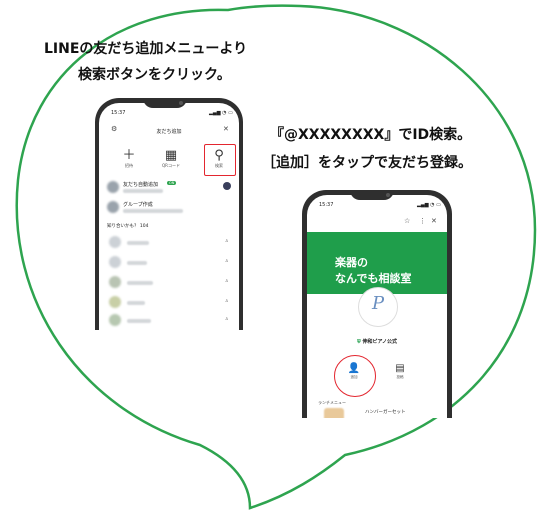  What do you see at coordinates (354, 377) in the screenshot?
I see `add-friend-label: 追加` at bounding box center [354, 377].